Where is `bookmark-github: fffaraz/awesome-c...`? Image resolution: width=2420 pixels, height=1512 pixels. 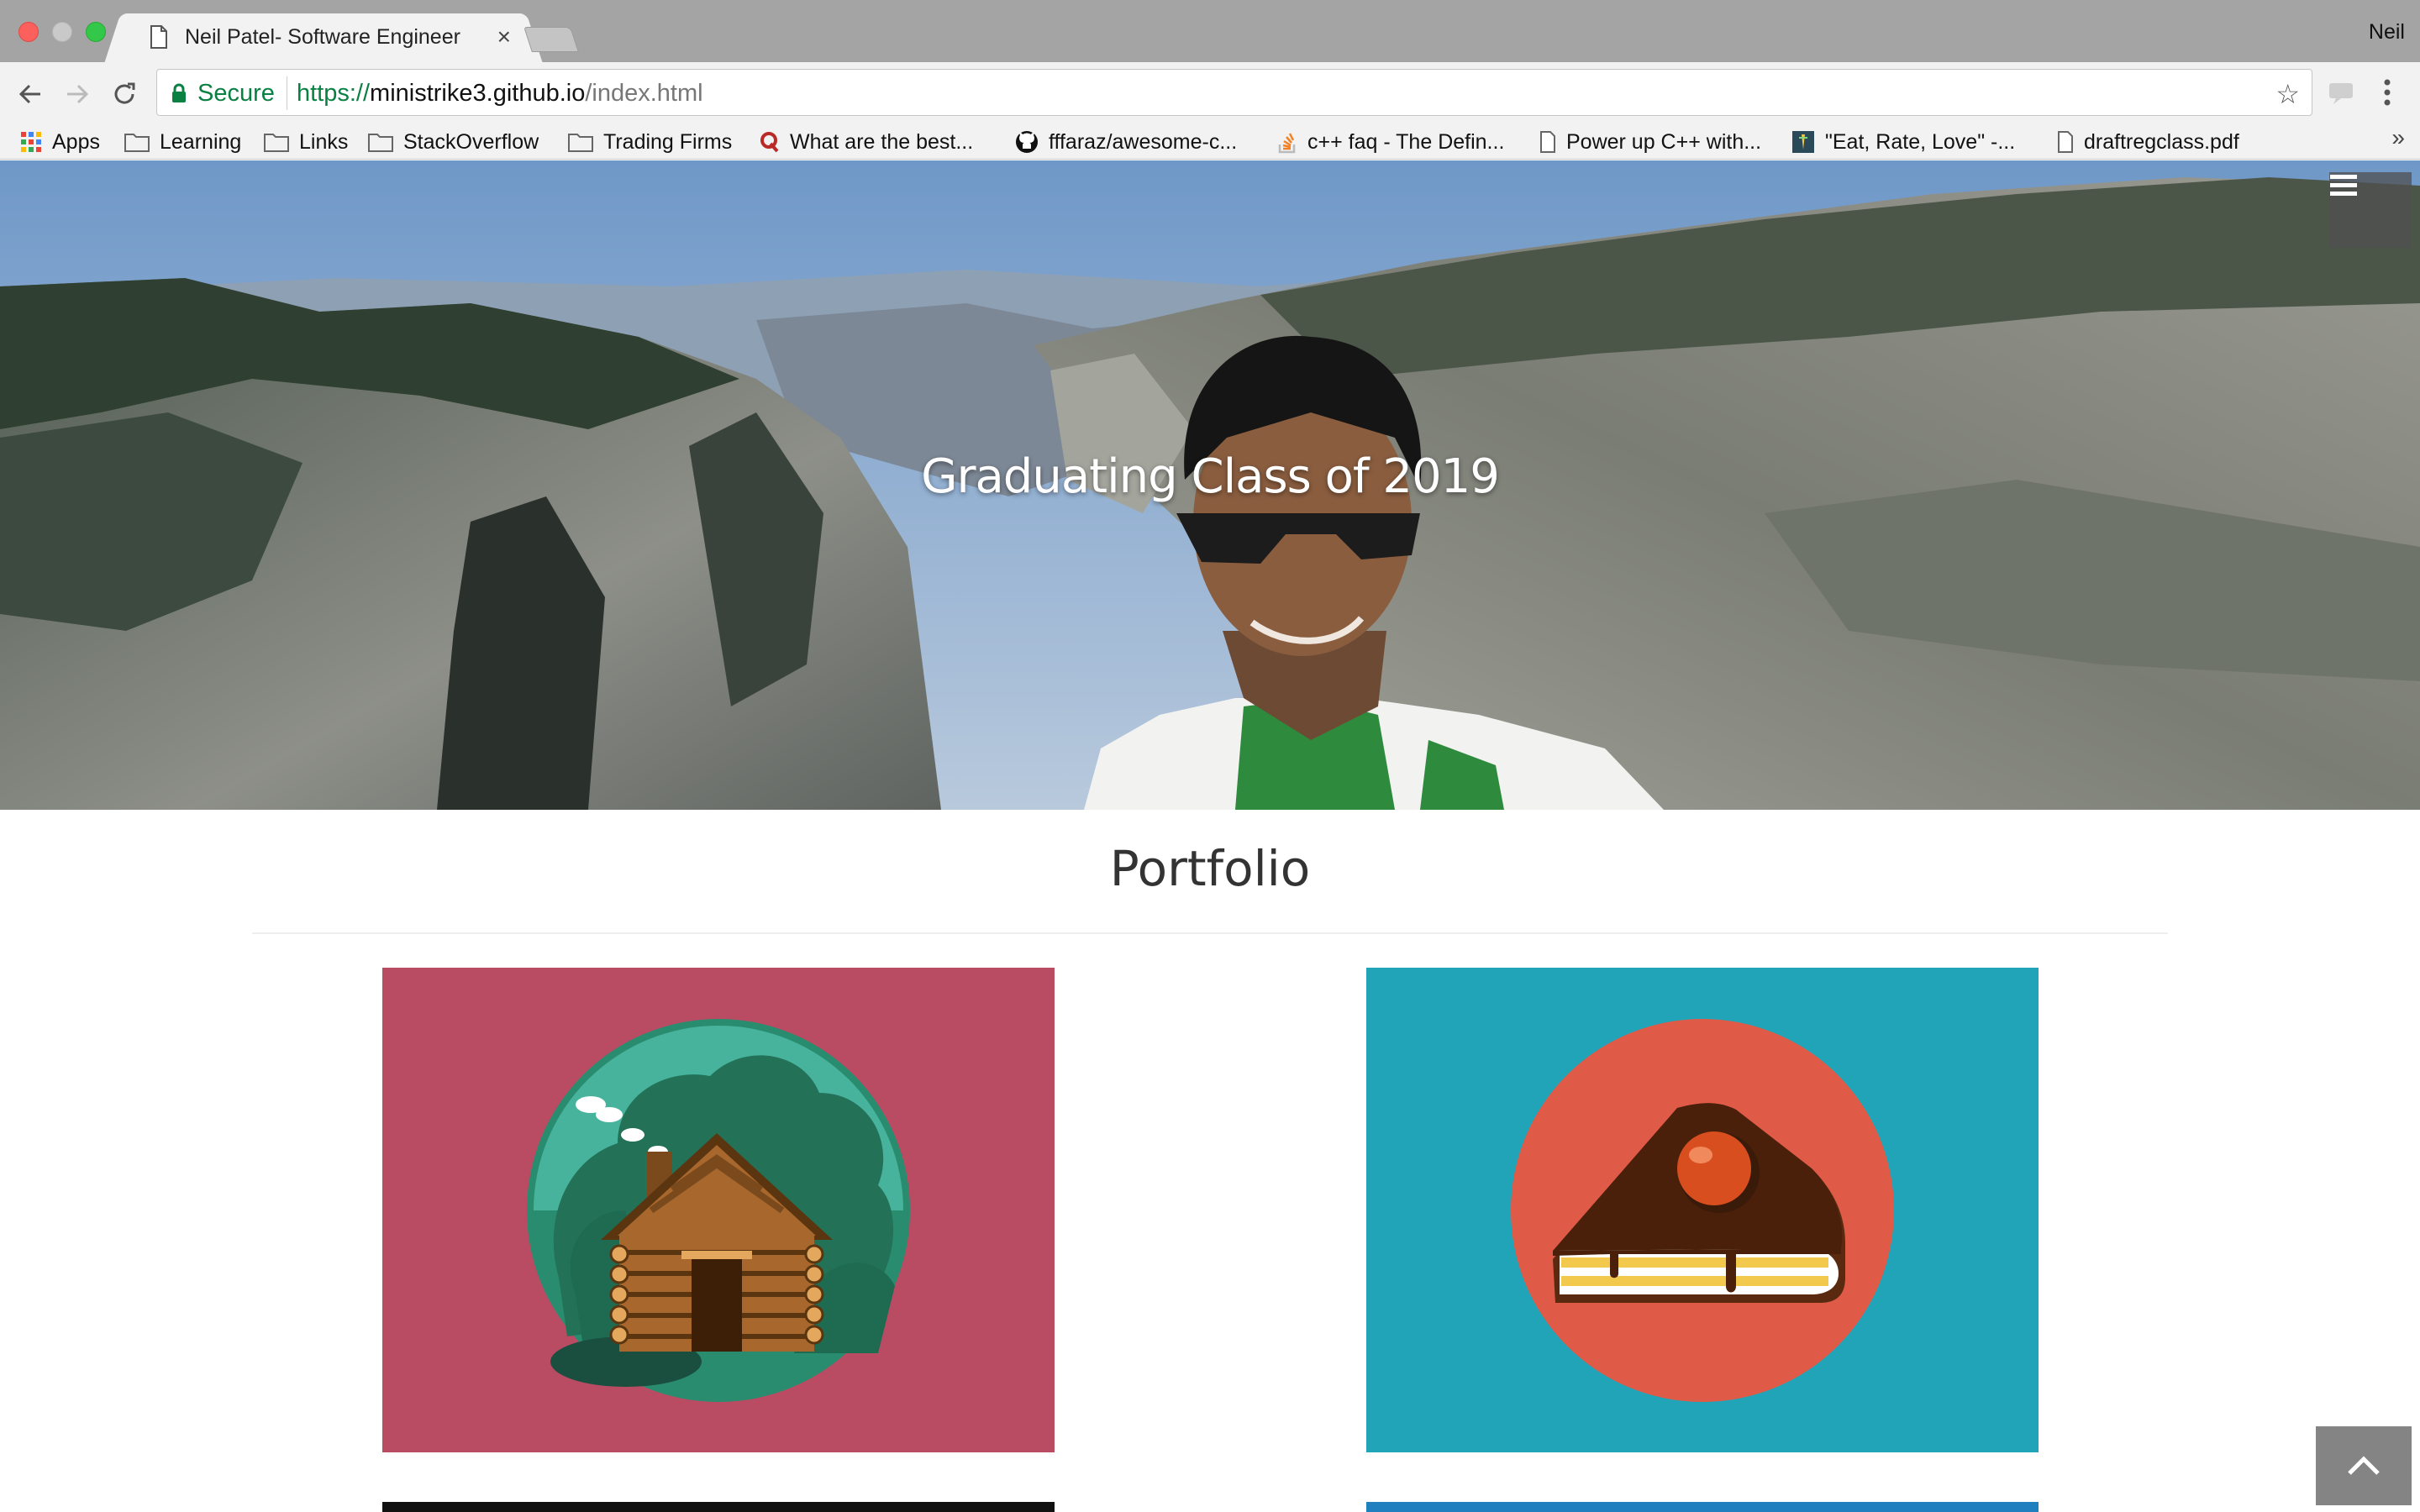 bookmark-github: fffaraz/awesome-c... is located at coordinates (1126, 142).